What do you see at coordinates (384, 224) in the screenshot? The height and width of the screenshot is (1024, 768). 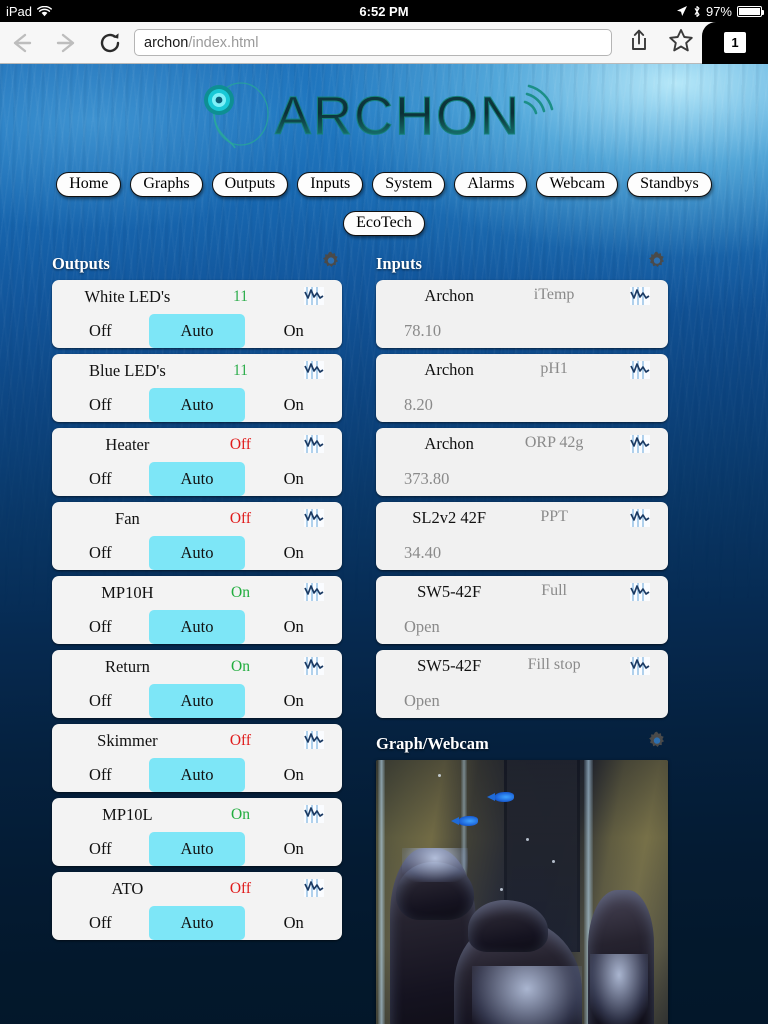 I see `nav-item-ecotech: EcoTech` at bounding box center [384, 224].